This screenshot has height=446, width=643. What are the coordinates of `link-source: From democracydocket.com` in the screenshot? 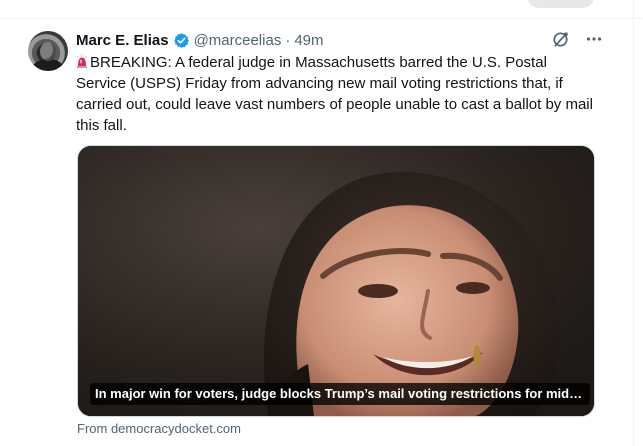 It's located at (159, 428).